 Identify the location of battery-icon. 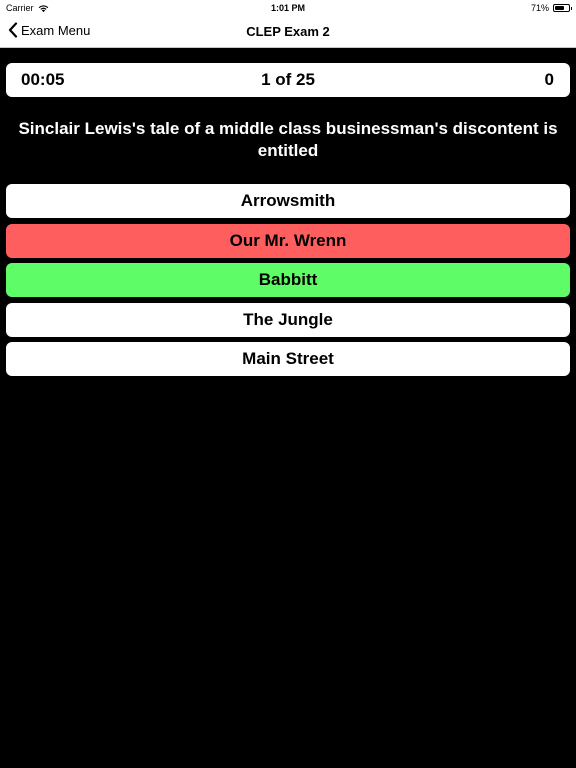
(562, 8).